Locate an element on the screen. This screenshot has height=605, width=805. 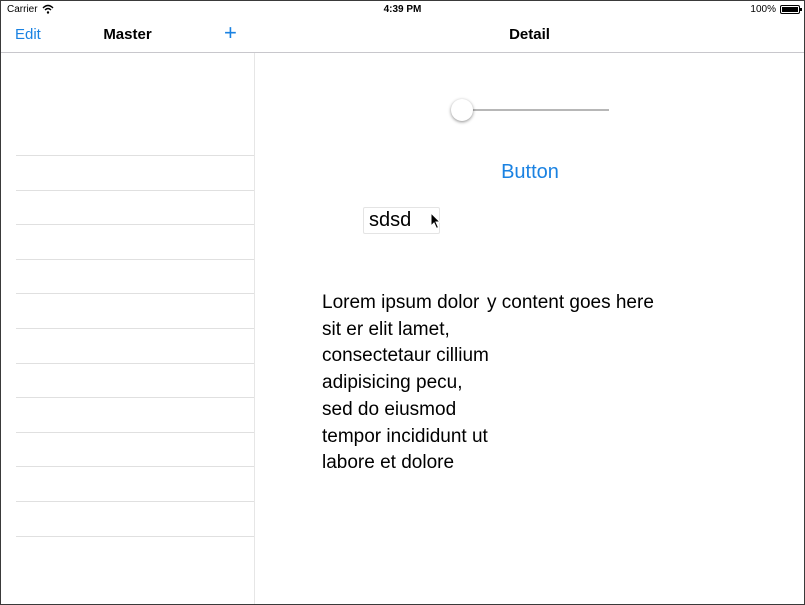
status-bar: Carrier 4:39 PM 100% is located at coordinates (402, 10).